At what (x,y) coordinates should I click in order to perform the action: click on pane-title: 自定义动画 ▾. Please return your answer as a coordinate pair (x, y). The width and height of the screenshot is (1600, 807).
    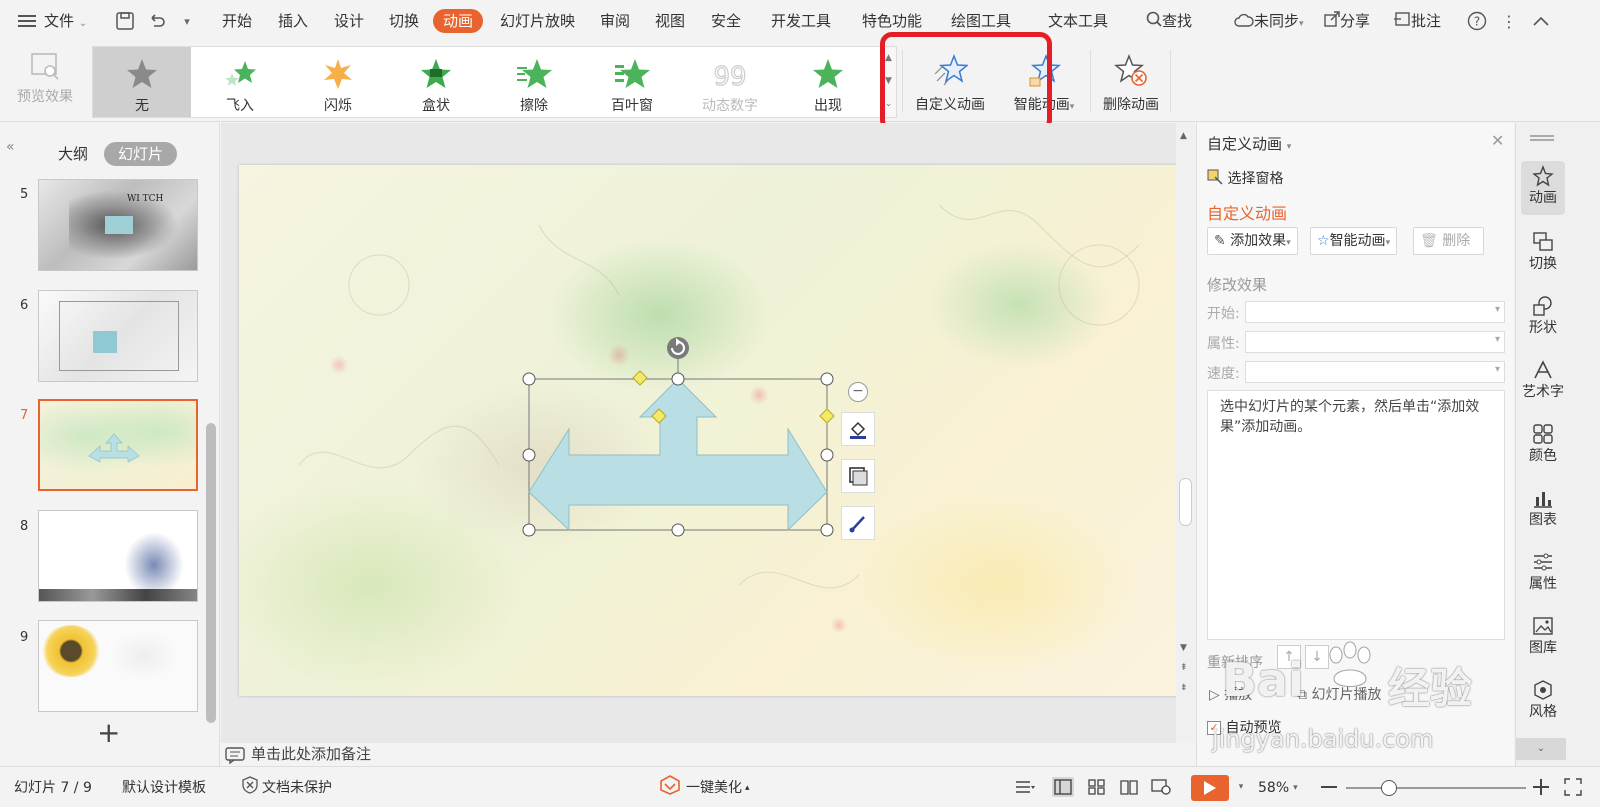
    Looking at the image, I should click on (1249, 143).